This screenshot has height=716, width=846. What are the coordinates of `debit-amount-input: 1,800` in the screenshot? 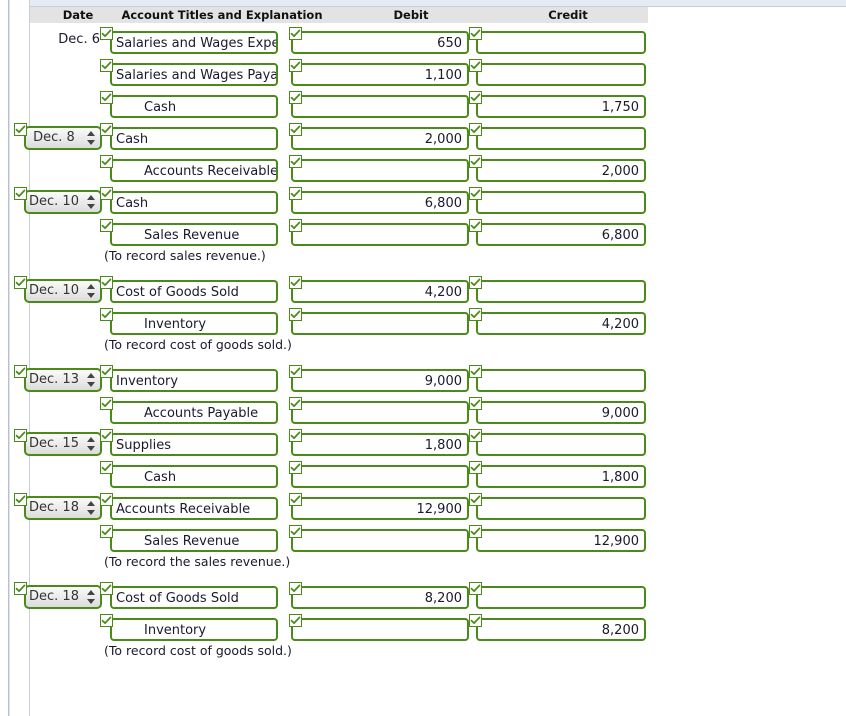 It's located at (380, 444).